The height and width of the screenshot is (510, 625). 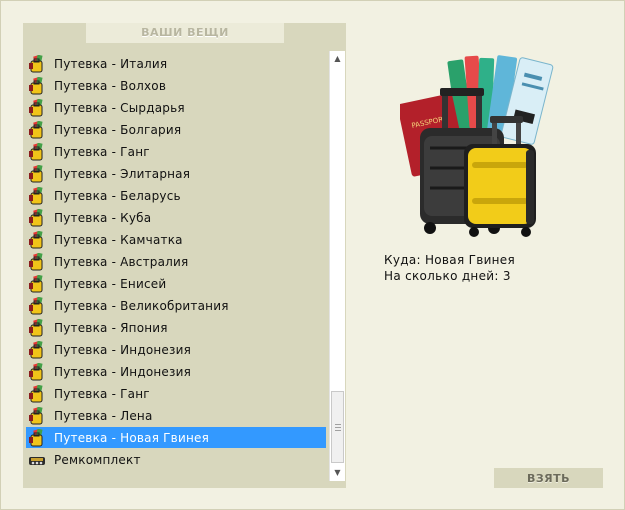 What do you see at coordinates (119, 107) in the screenshot?
I see `list-item-label: Путевка - Сырдарья` at bounding box center [119, 107].